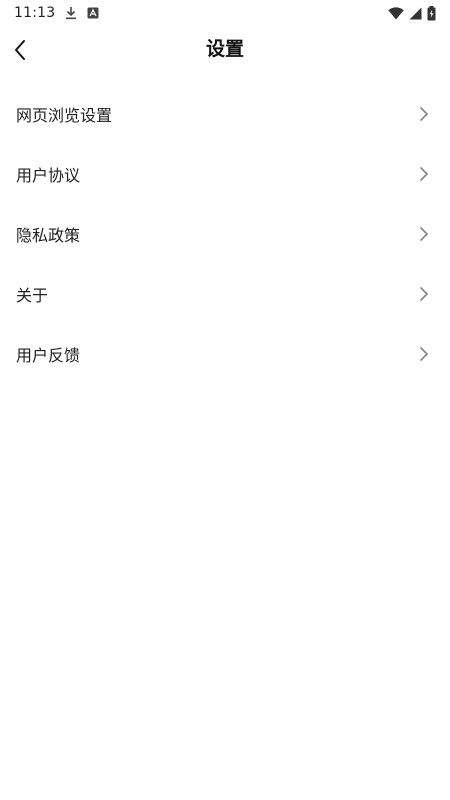 This screenshot has width=450, height=800. I want to click on download-icon, so click(71, 13).